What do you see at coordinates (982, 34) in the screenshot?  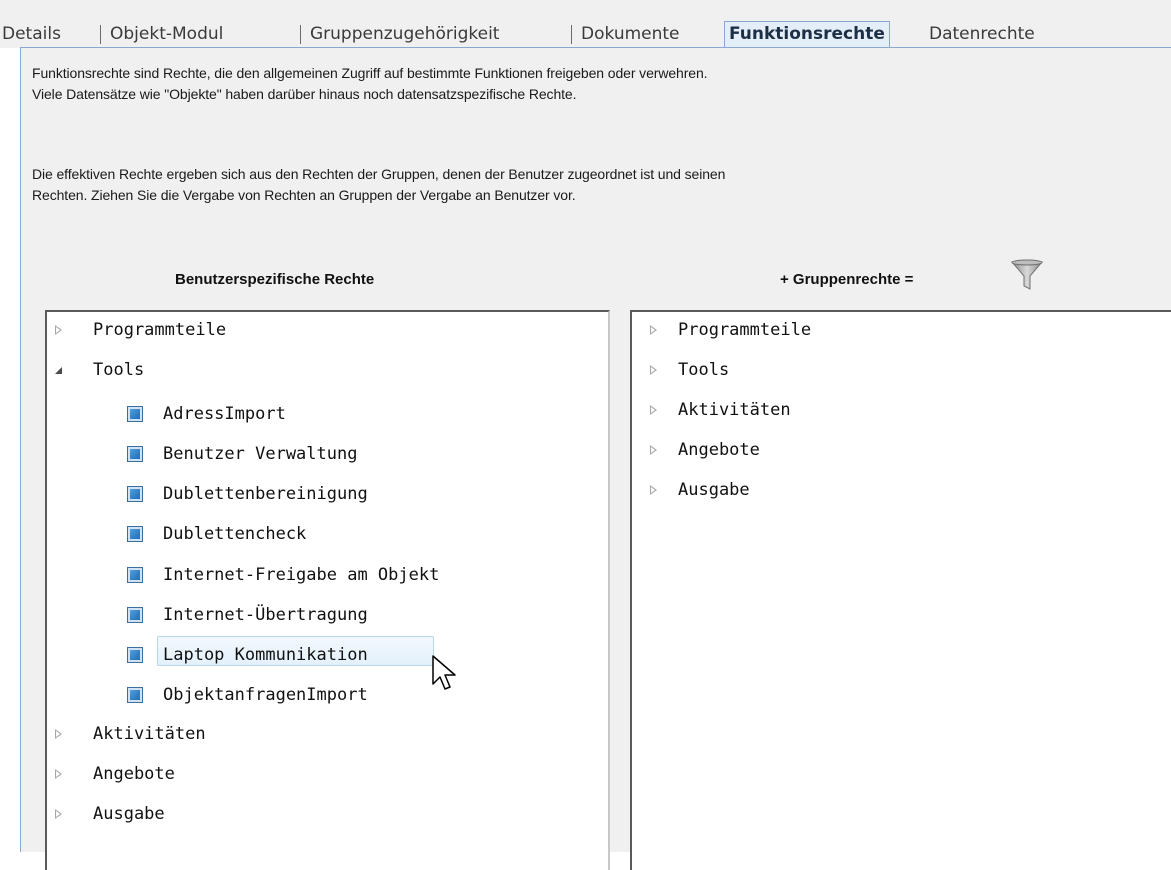 I see `tab-datenrechte: Datenrechte` at bounding box center [982, 34].